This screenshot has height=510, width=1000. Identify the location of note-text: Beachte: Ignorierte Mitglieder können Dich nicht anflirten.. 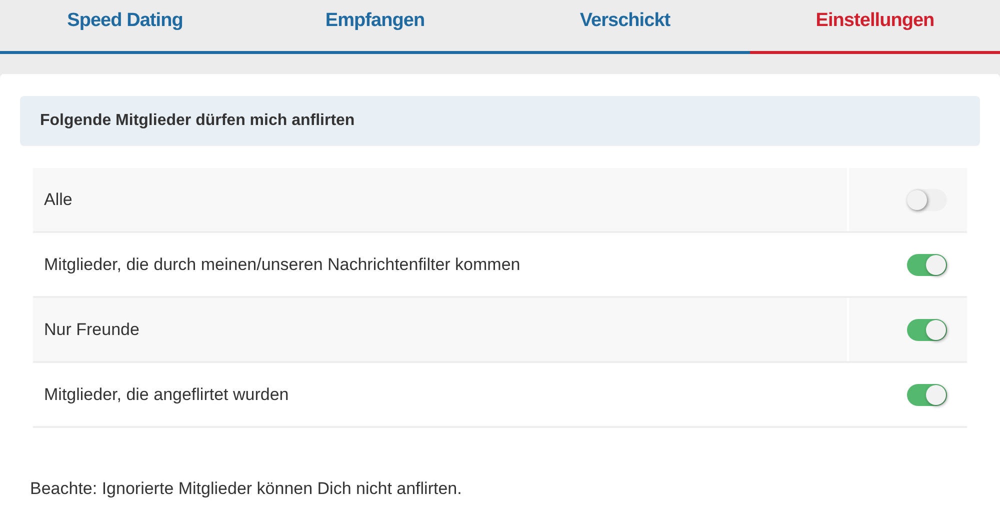
(246, 489).